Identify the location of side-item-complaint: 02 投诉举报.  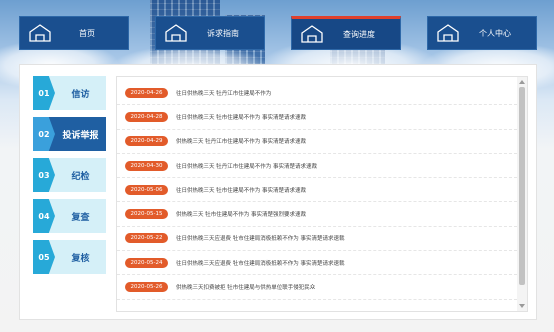
(69, 134).